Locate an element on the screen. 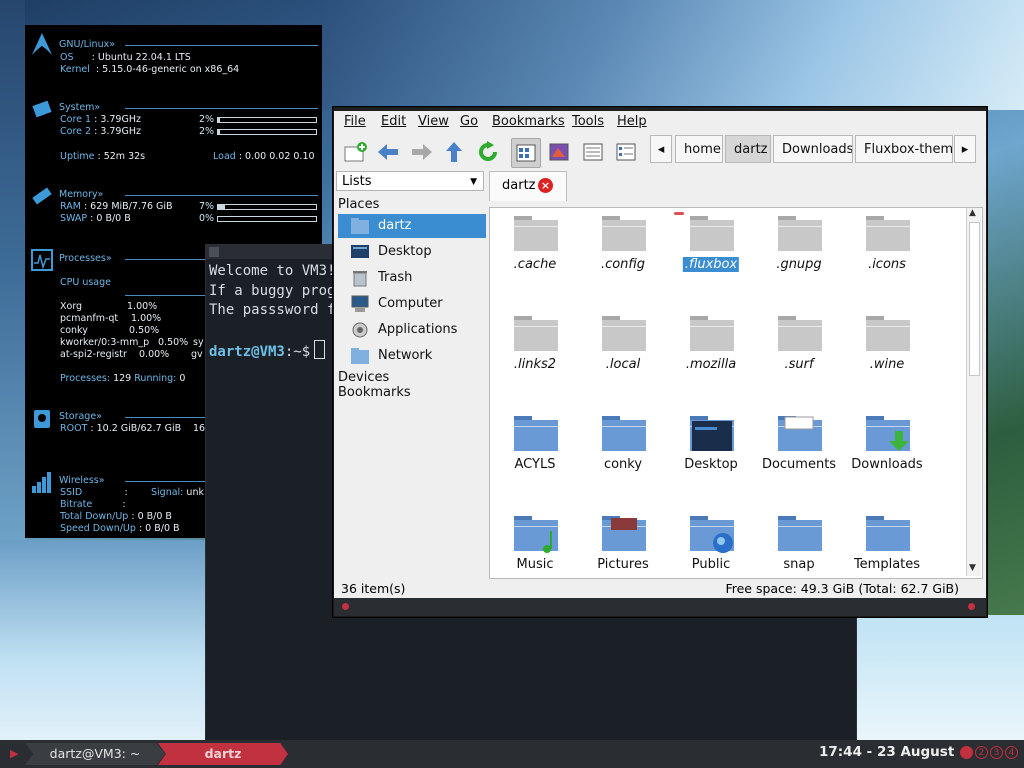 This screenshot has width=1024, height=768. file-item: Public is located at coordinates (711, 545).